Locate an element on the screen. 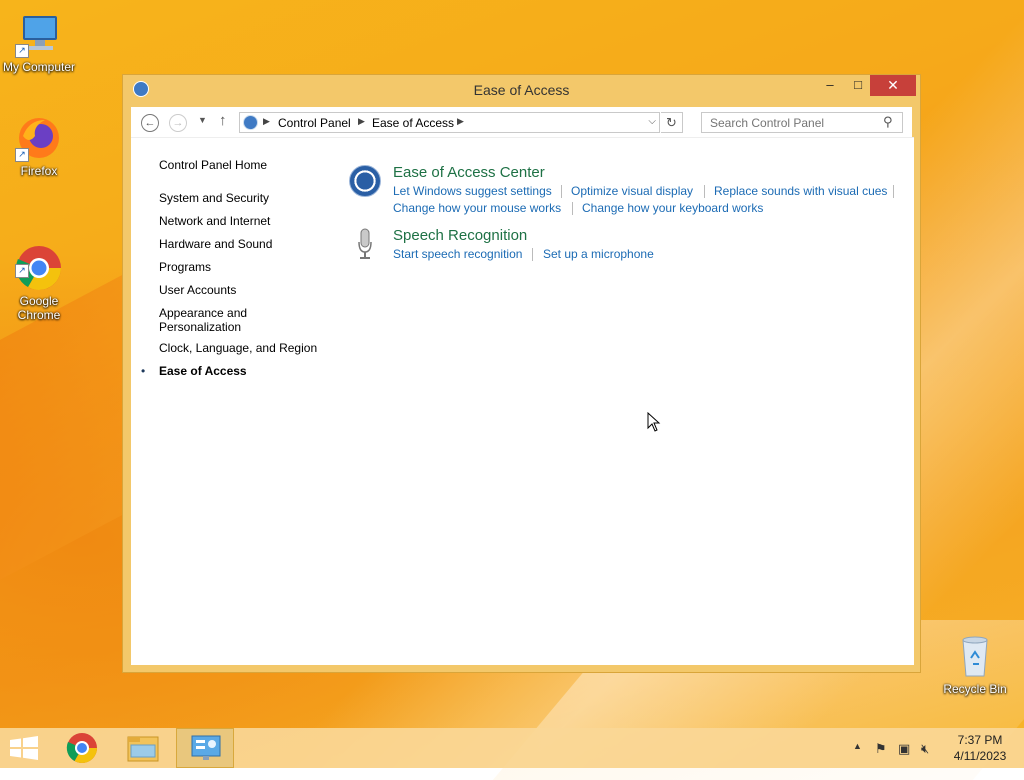 The width and height of the screenshot is (1024, 780). maximize-button: □ is located at coordinates (858, 85).